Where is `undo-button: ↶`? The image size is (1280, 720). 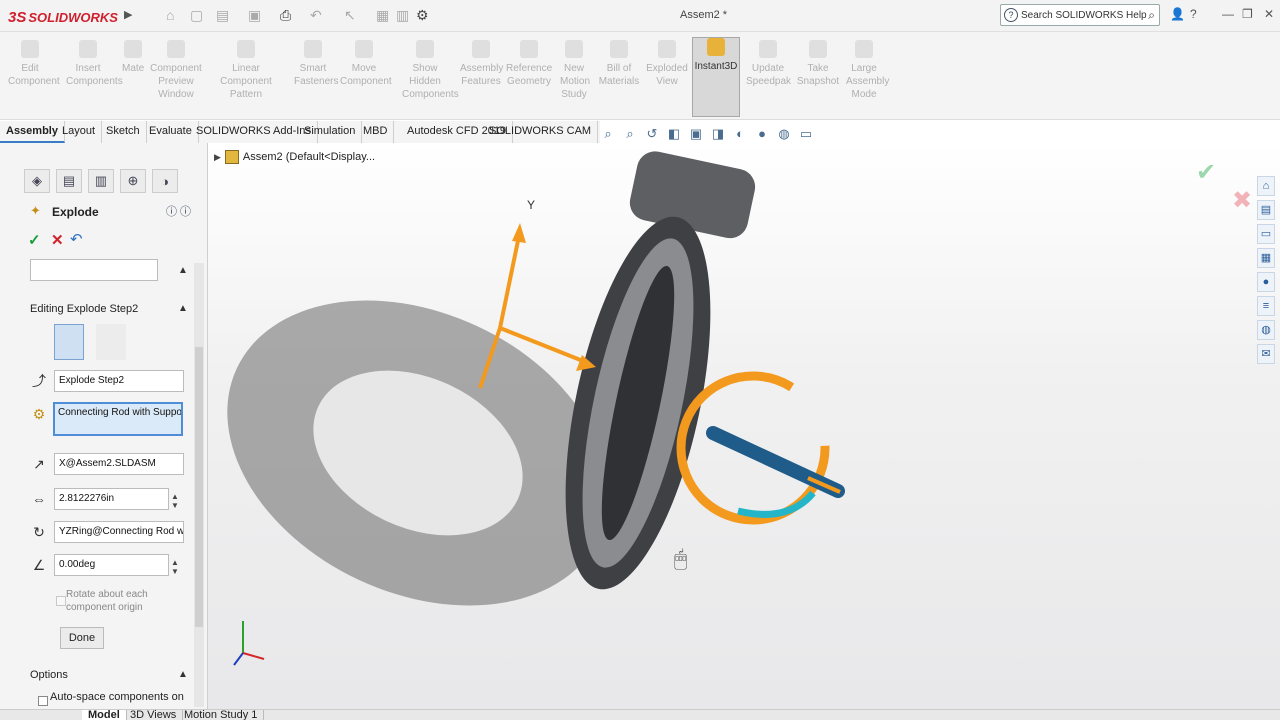 undo-button: ↶ is located at coordinates (76, 239).